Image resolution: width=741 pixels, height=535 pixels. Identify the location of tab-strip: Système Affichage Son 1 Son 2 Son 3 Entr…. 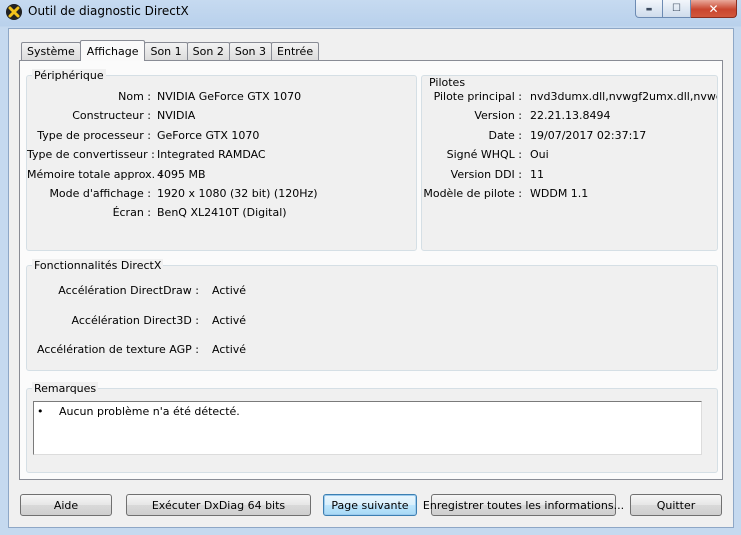
(170, 50).